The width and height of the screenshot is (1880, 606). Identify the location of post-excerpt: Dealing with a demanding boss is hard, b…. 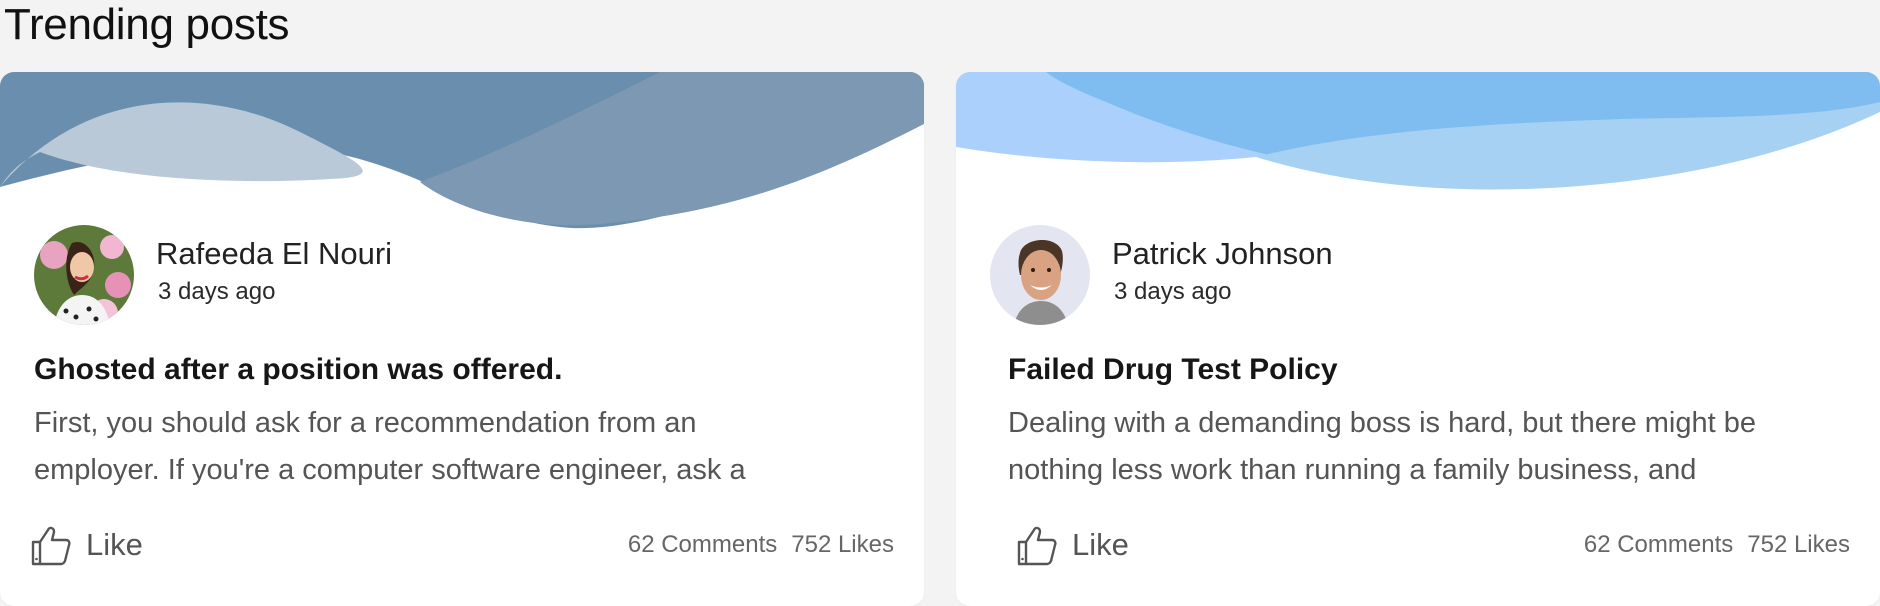
(1382, 446).